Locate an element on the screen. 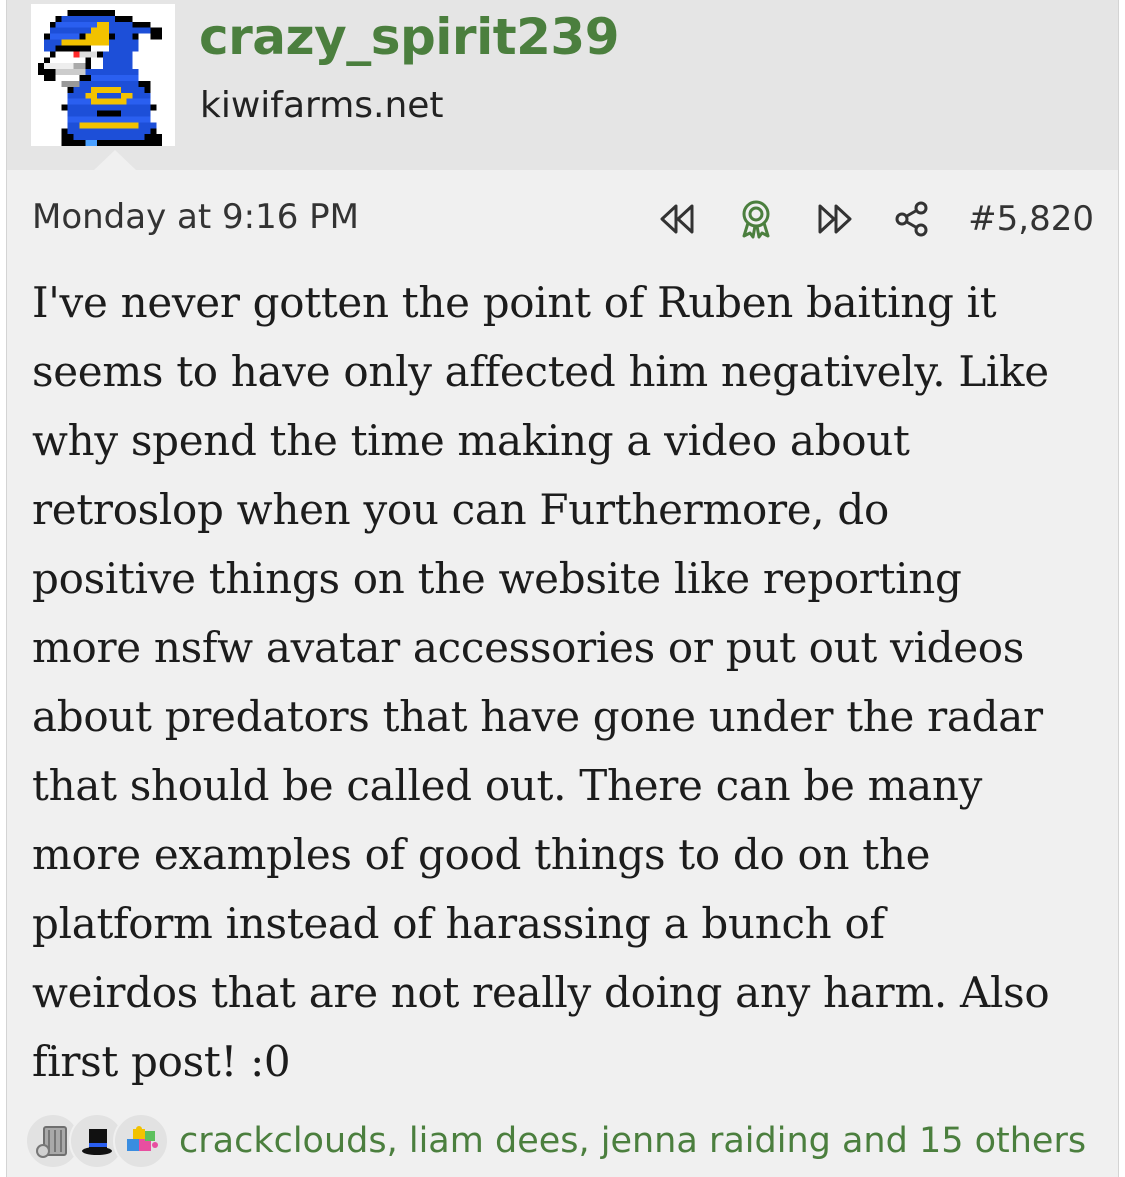 This screenshot has height=1177, width=1125. pixel-wizard-avatar-icon is located at coordinates (103, 75).